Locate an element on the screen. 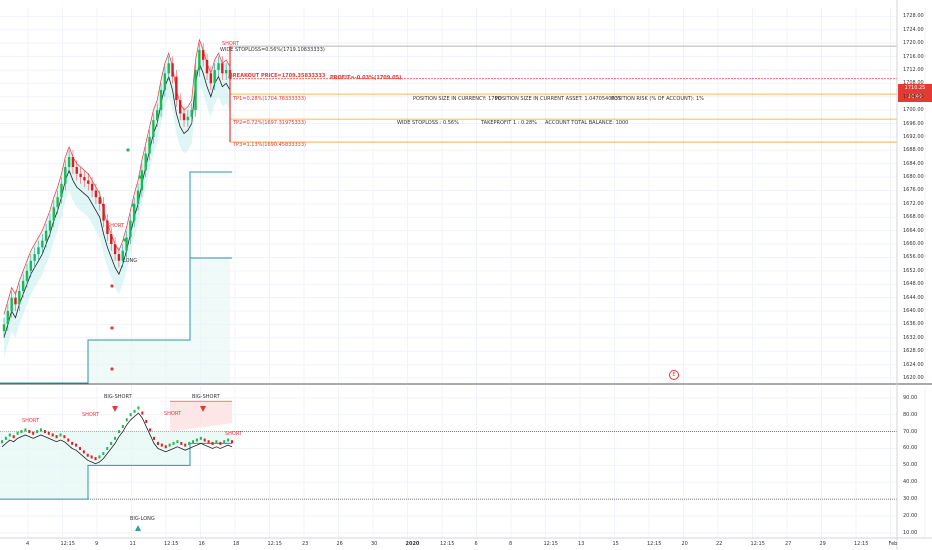 The height and width of the screenshot is (550, 932). osc-short-d: SHORT is located at coordinates (234, 434).